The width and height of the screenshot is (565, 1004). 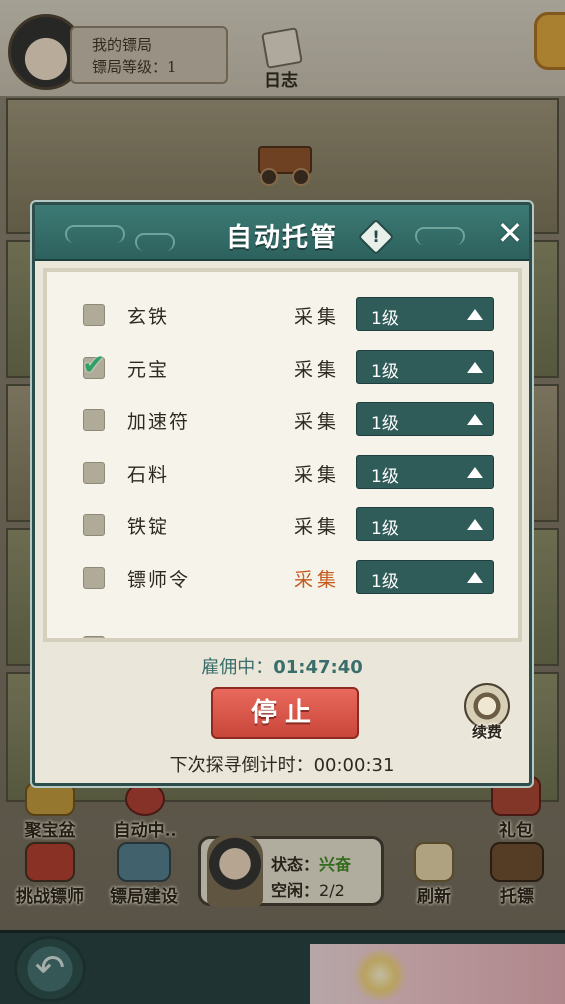 What do you see at coordinates (486, 732) in the screenshot?
I see `renew-label: 续费` at bounding box center [486, 732].